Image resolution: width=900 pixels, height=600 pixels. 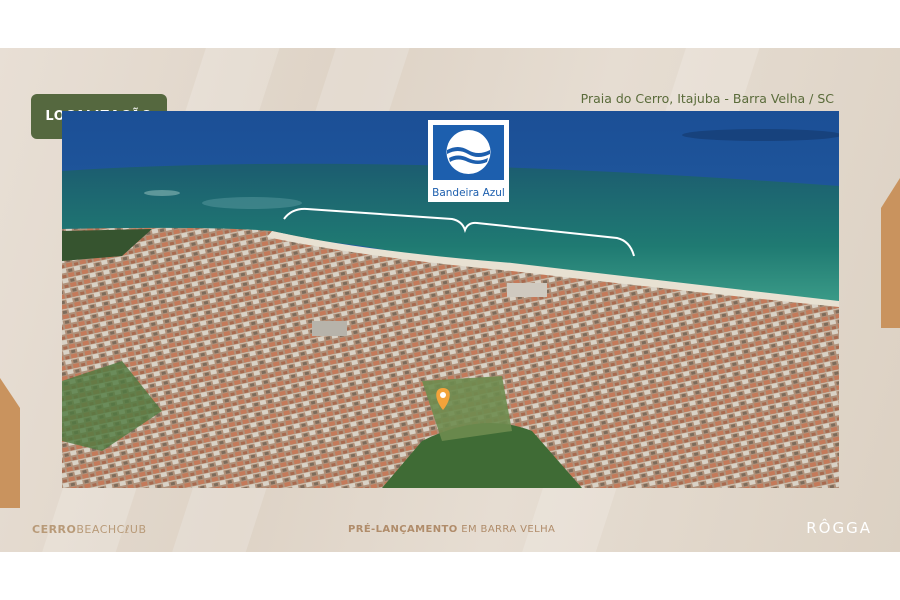 What do you see at coordinates (468, 193) in the screenshot?
I see `flag-label: Bandeira Azul` at bounding box center [468, 193].